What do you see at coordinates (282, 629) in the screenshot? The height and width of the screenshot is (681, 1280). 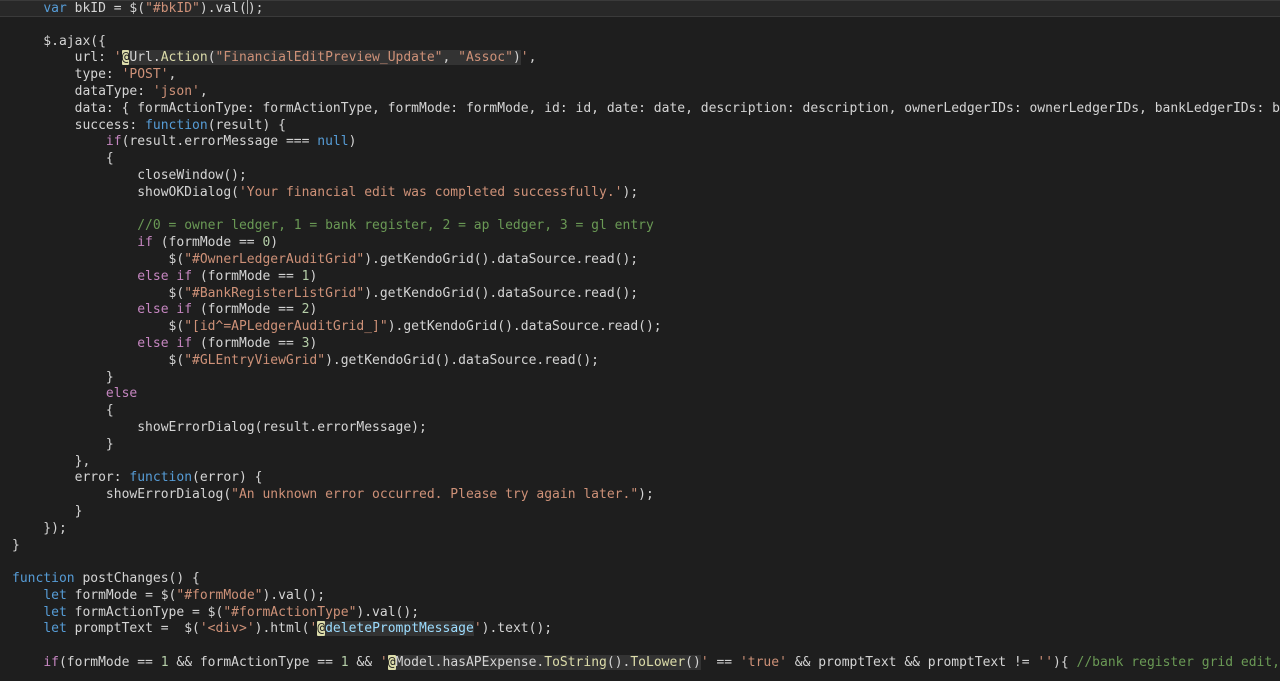 I see `code-token: ).html(` at bounding box center [282, 629].